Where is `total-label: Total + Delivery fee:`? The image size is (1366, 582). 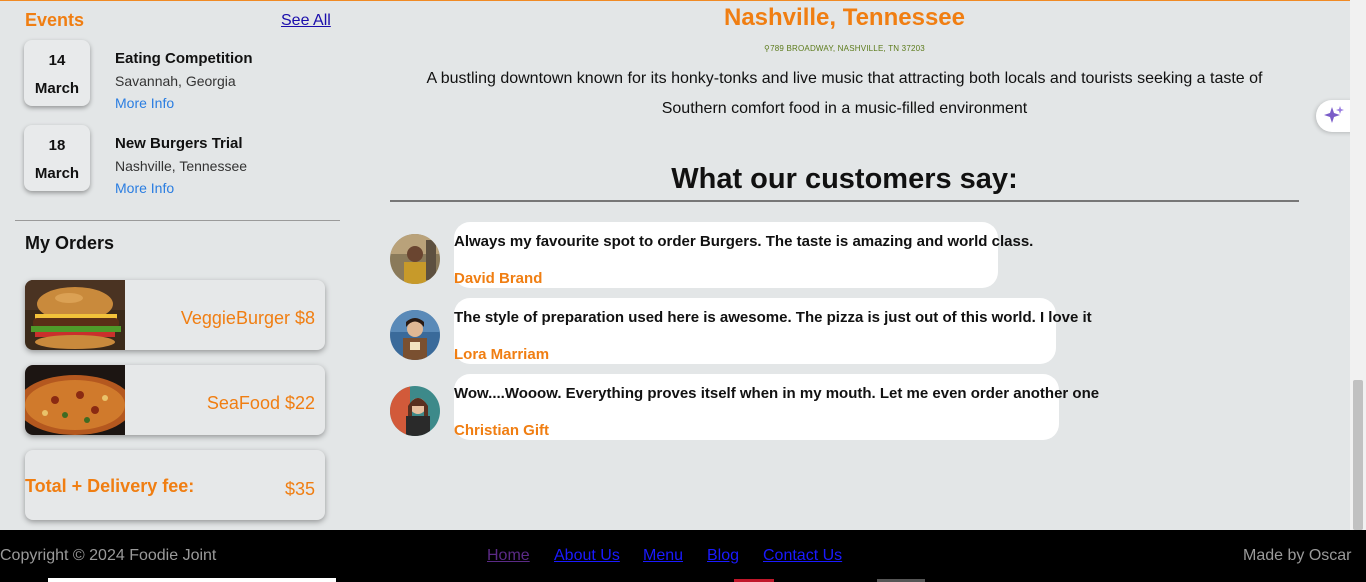 total-label: Total + Delivery fee: is located at coordinates (110, 486).